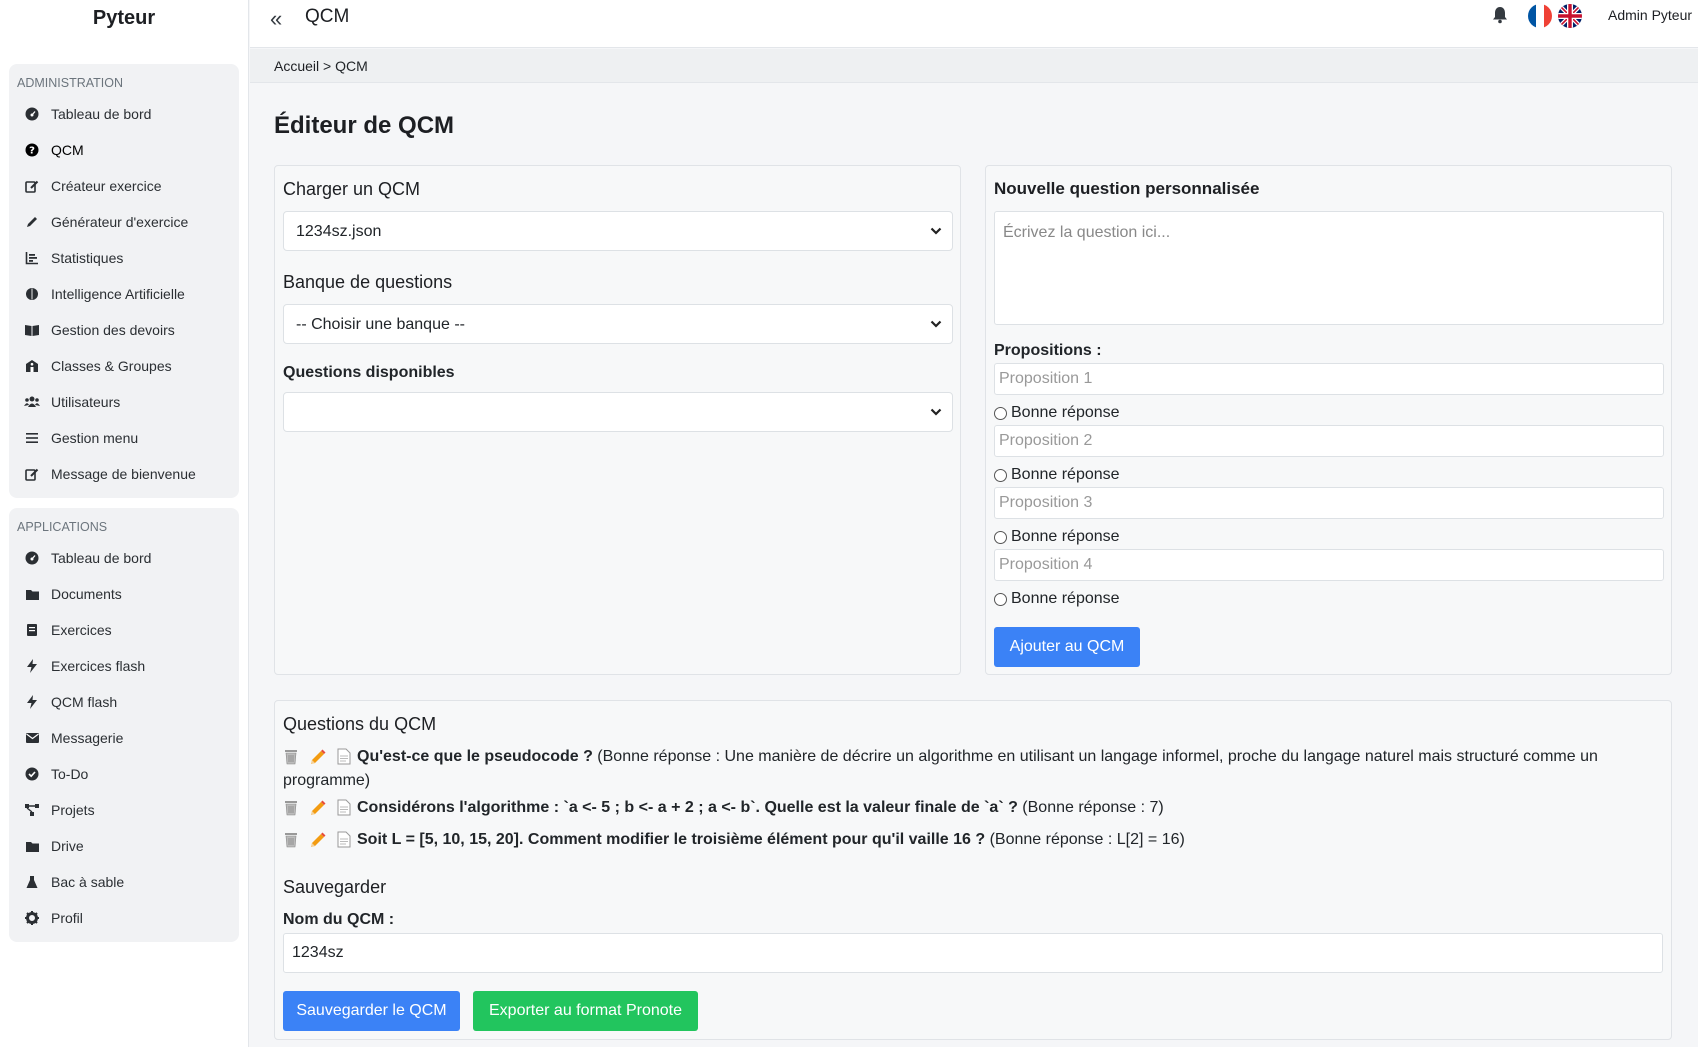  I want to click on qcm-name-input: 1234sz, so click(973, 953).